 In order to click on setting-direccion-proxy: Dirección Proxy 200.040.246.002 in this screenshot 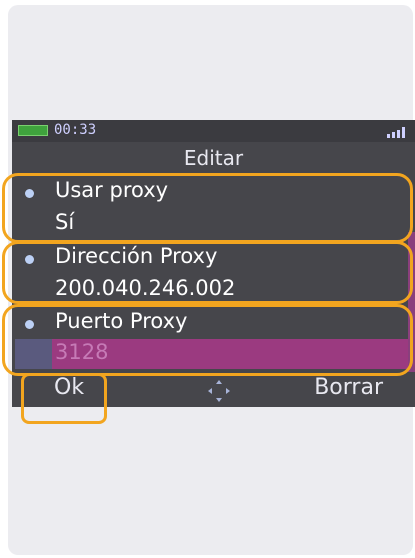, I will do `click(213, 274)`.